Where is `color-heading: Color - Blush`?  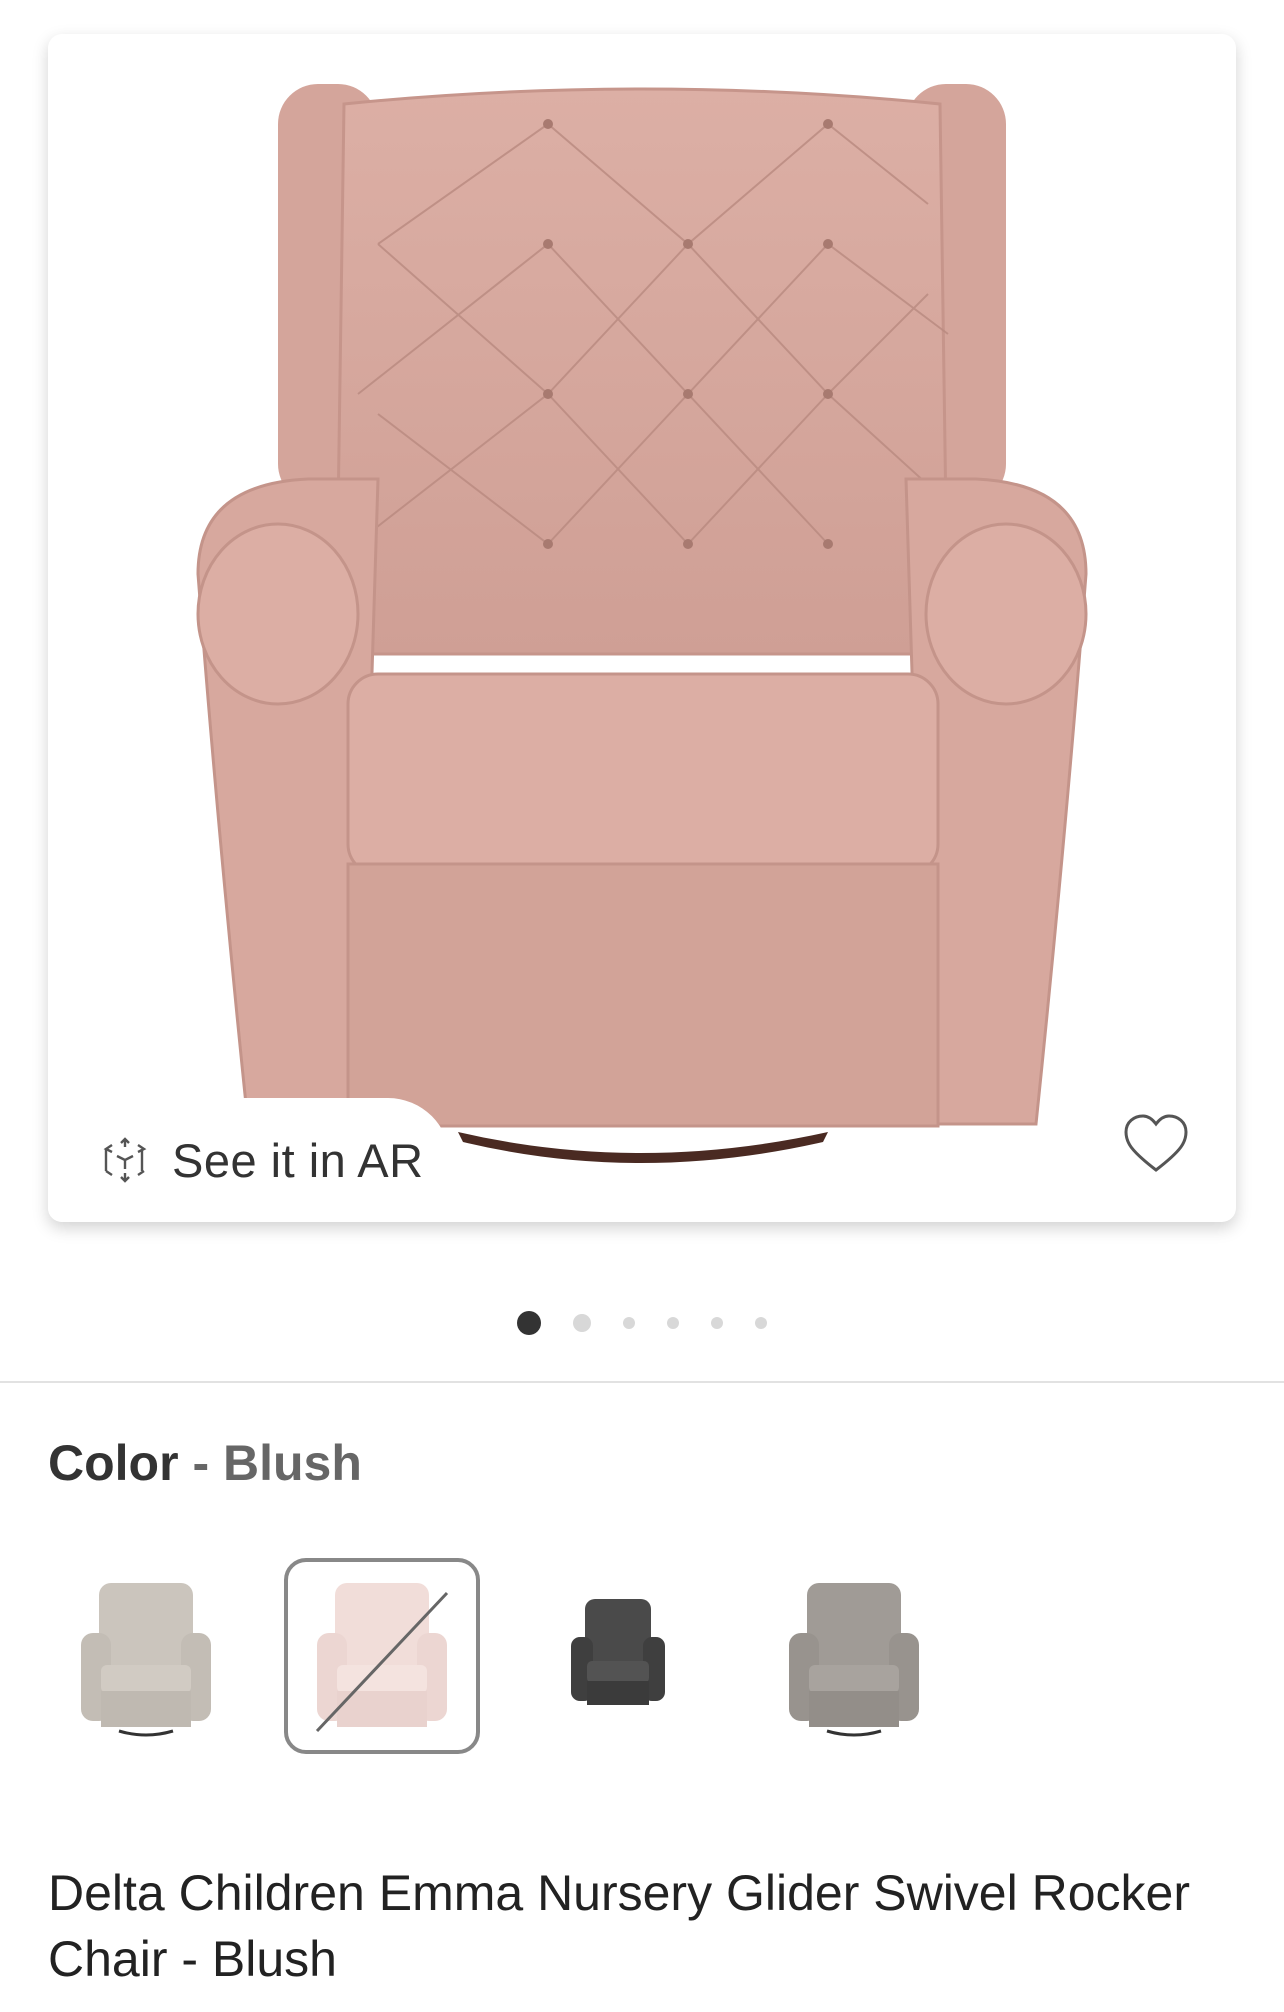
color-heading: Color - Blush is located at coordinates (205, 1463).